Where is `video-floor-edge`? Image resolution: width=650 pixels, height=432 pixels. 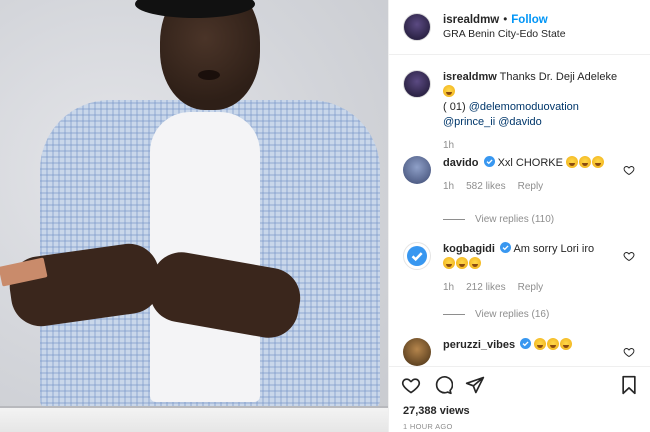
video-floor-edge is located at coordinates (194, 419).